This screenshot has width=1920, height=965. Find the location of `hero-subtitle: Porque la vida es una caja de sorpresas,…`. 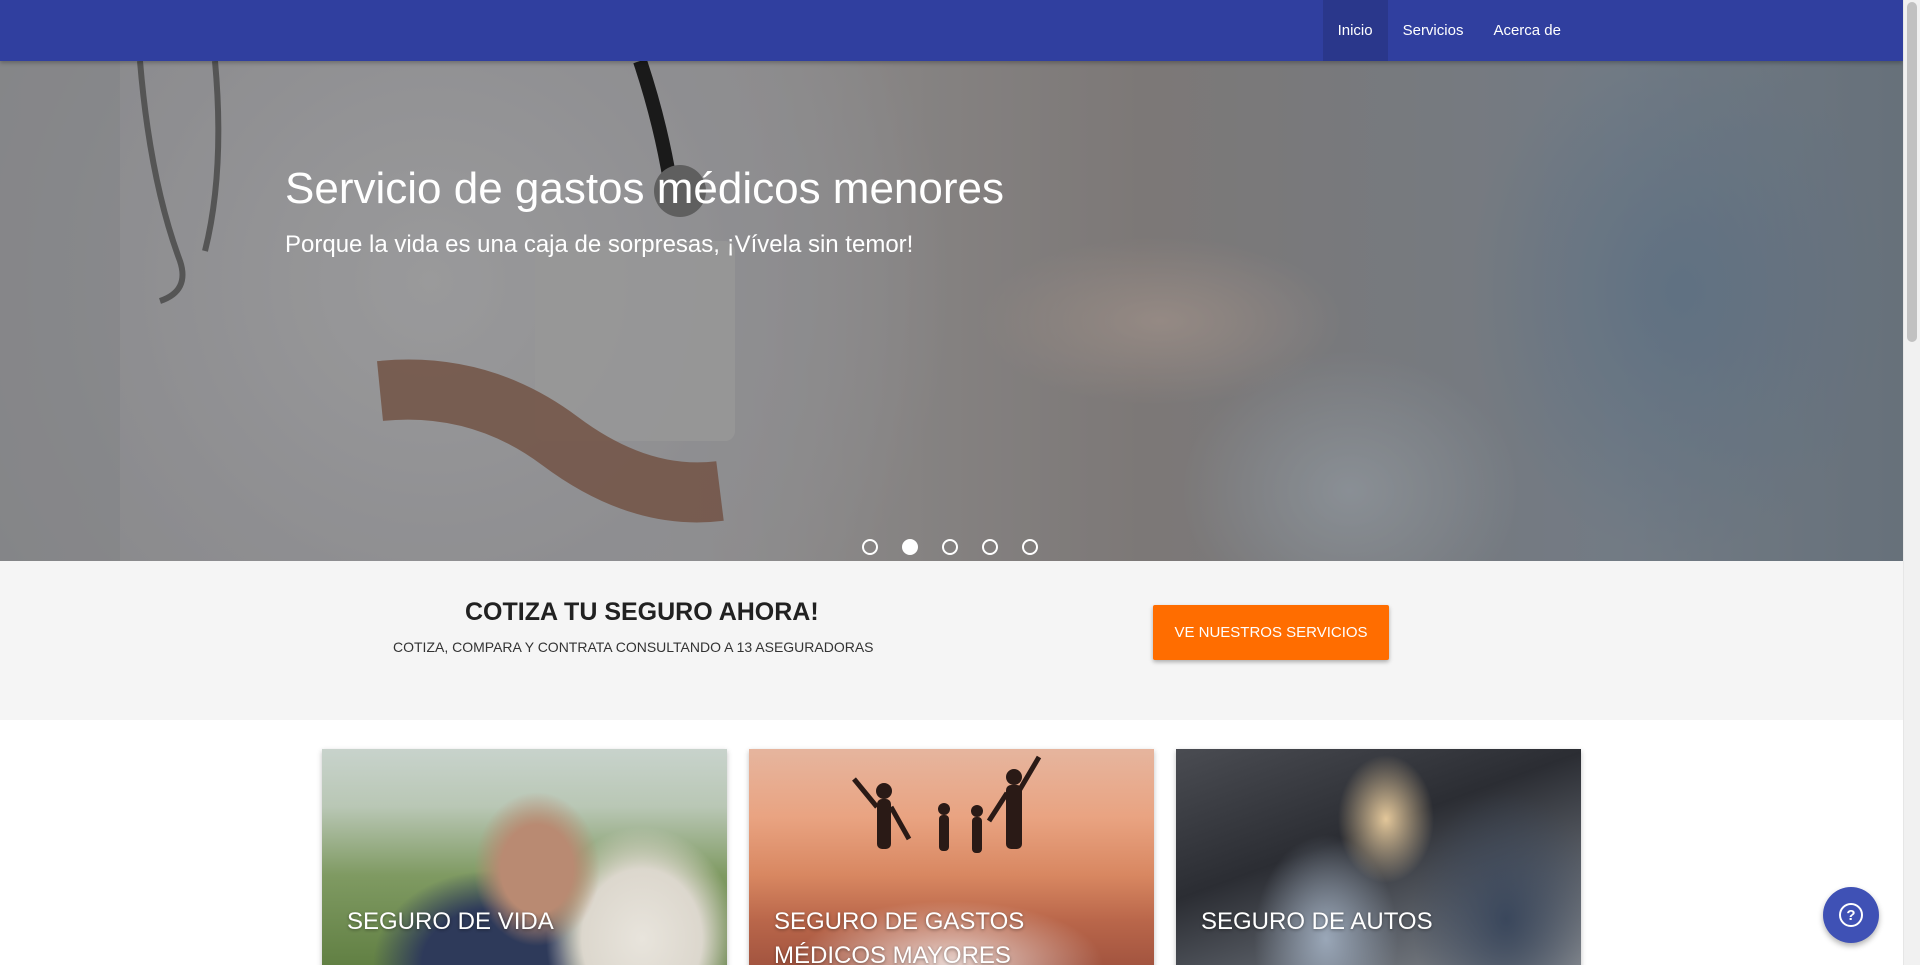

hero-subtitle: Porque la vida es una caja de sorpresas,… is located at coordinates (599, 244).